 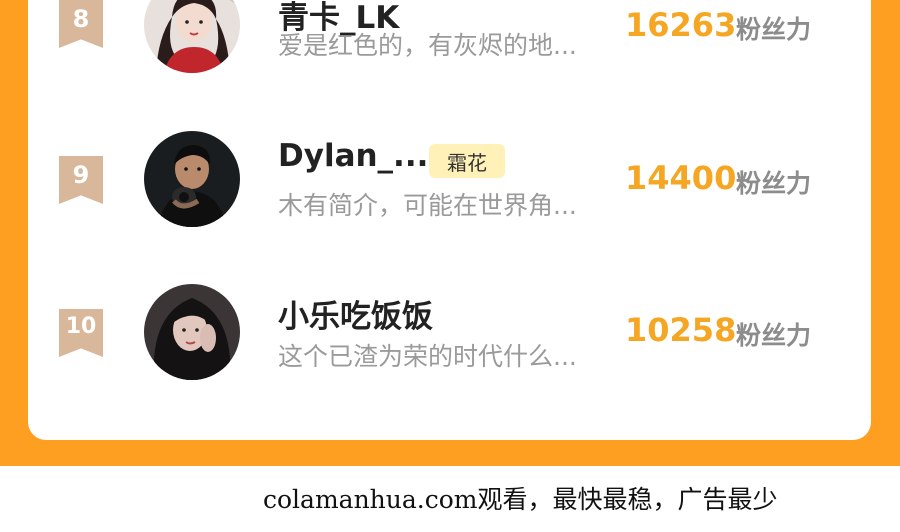 I want to click on fan-power-count: 14400, so click(x=681, y=178).